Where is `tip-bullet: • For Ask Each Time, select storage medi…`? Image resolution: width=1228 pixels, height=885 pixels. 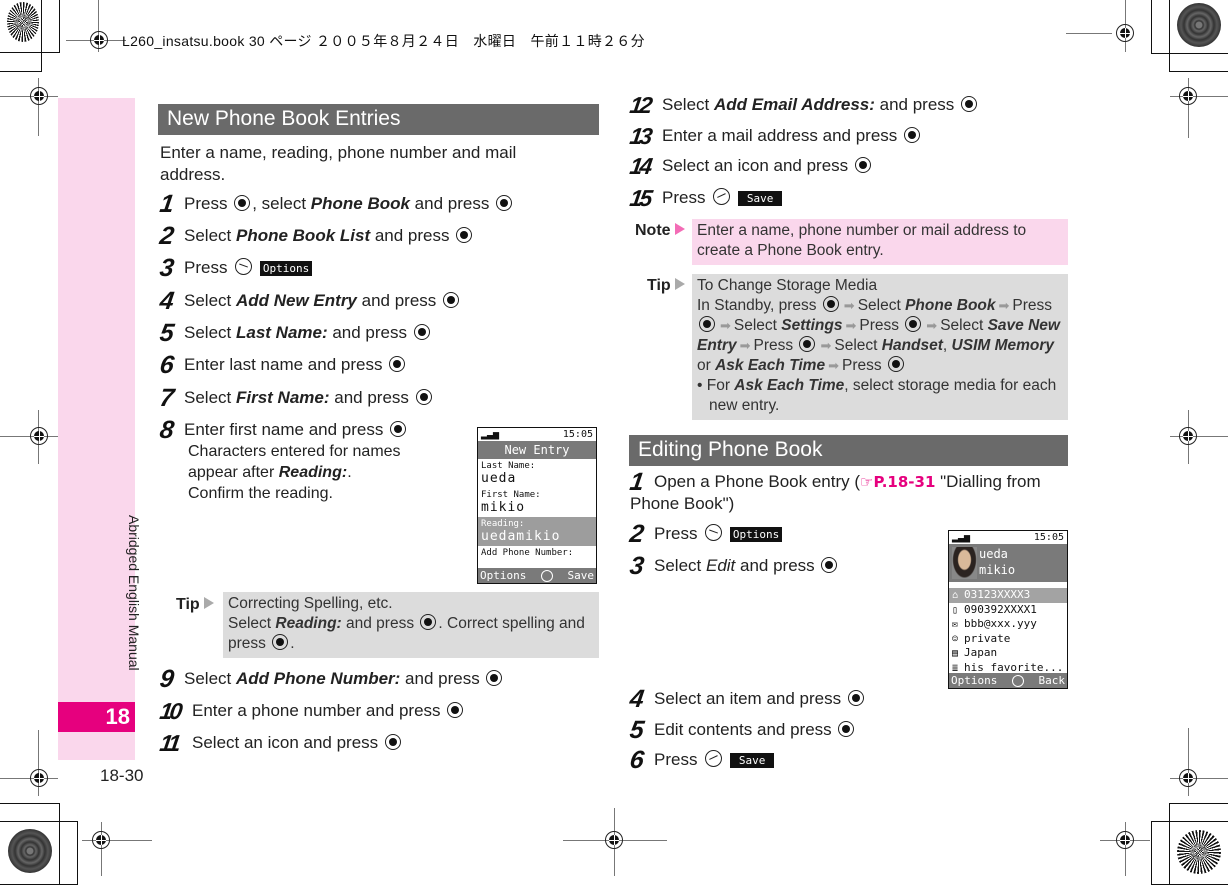
tip-bullet: • For Ask Each Time, select storage medi… is located at coordinates (877, 395).